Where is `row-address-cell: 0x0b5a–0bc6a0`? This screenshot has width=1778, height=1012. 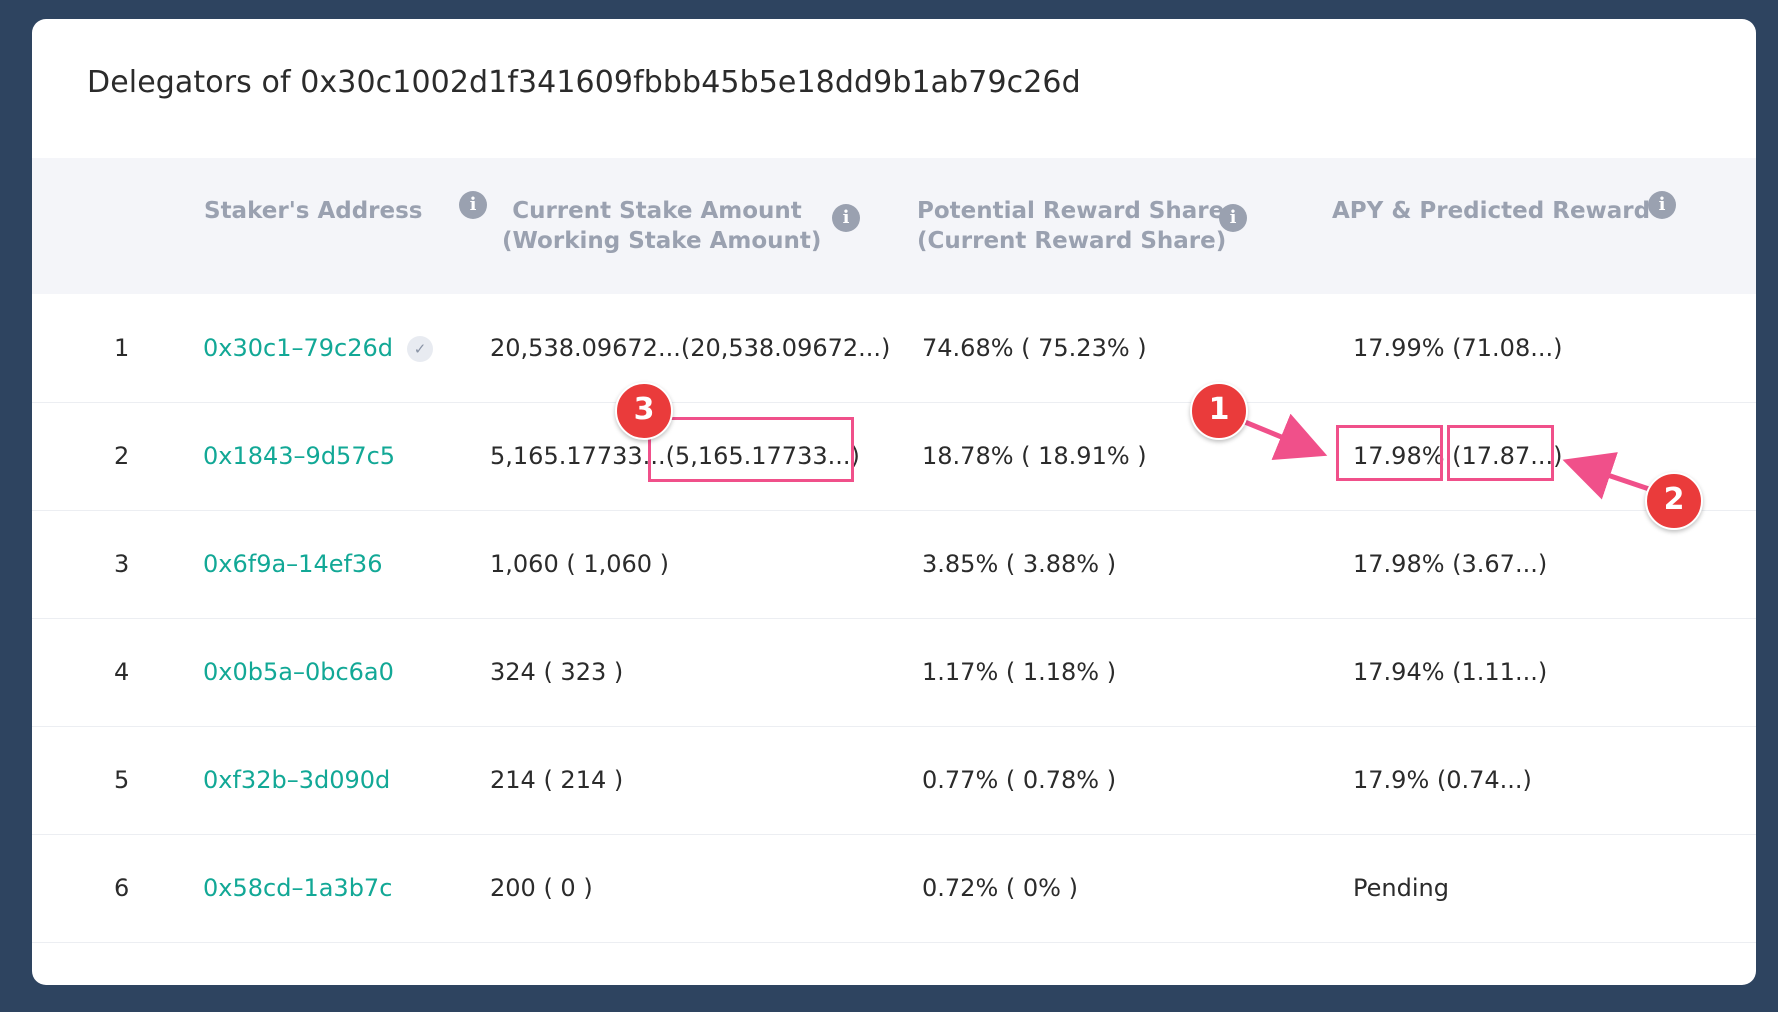 row-address-cell: 0x0b5a–0bc6a0 is located at coordinates (298, 672).